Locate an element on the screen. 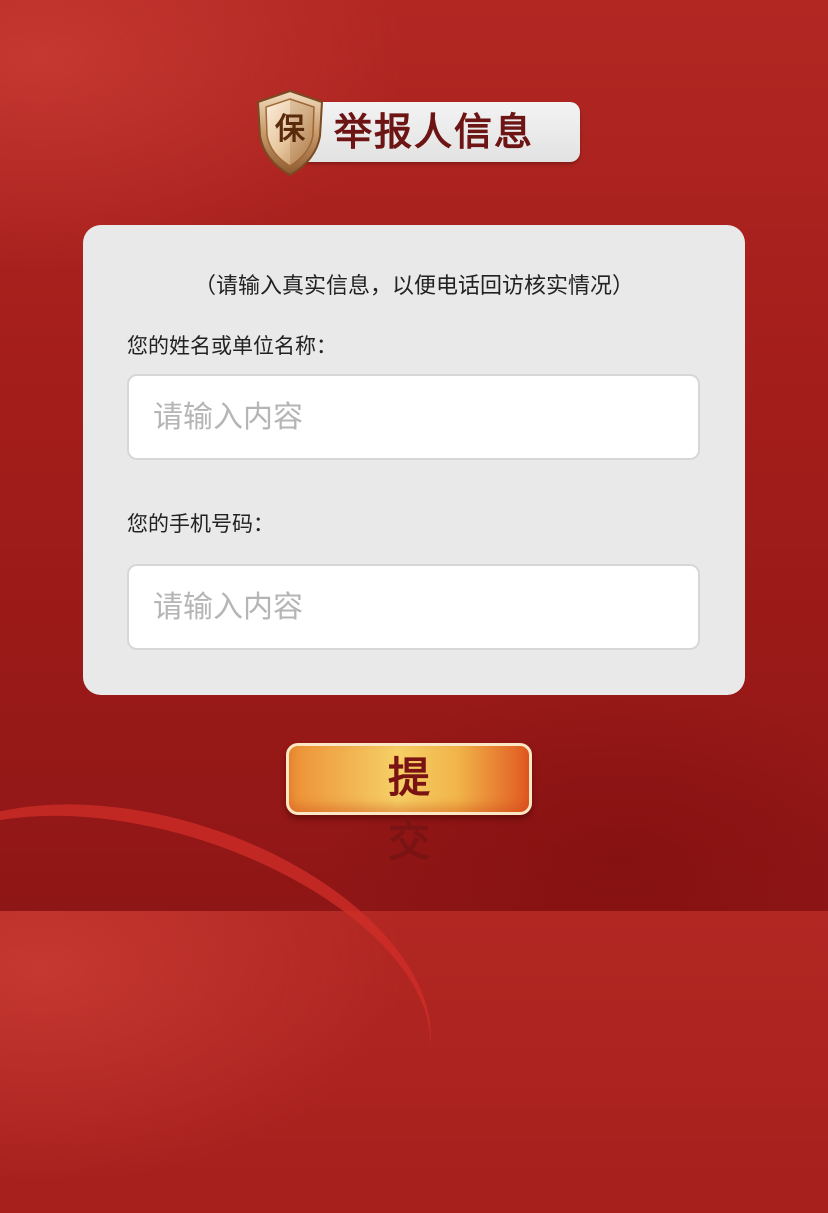 Image resolution: width=828 pixels, height=1213 pixels. name-input is located at coordinates (413, 417).